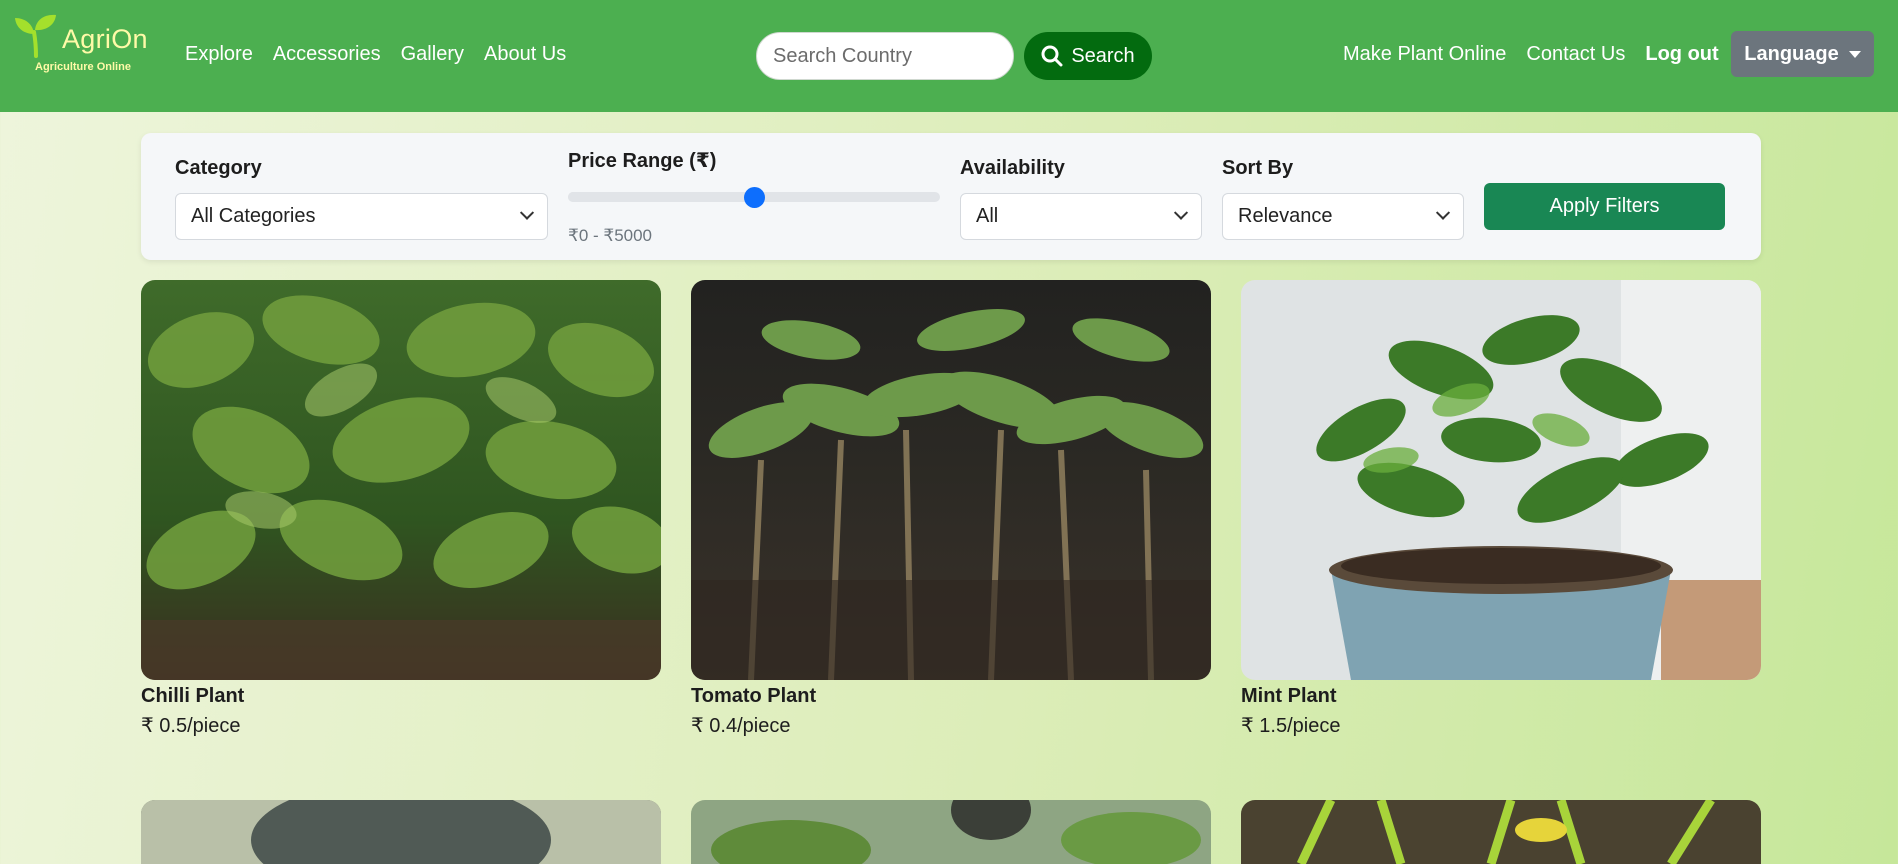 Image resolution: width=1898 pixels, height=864 pixels. What do you see at coordinates (361, 216) in the screenshot?
I see `category-select: All Categories` at bounding box center [361, 216].